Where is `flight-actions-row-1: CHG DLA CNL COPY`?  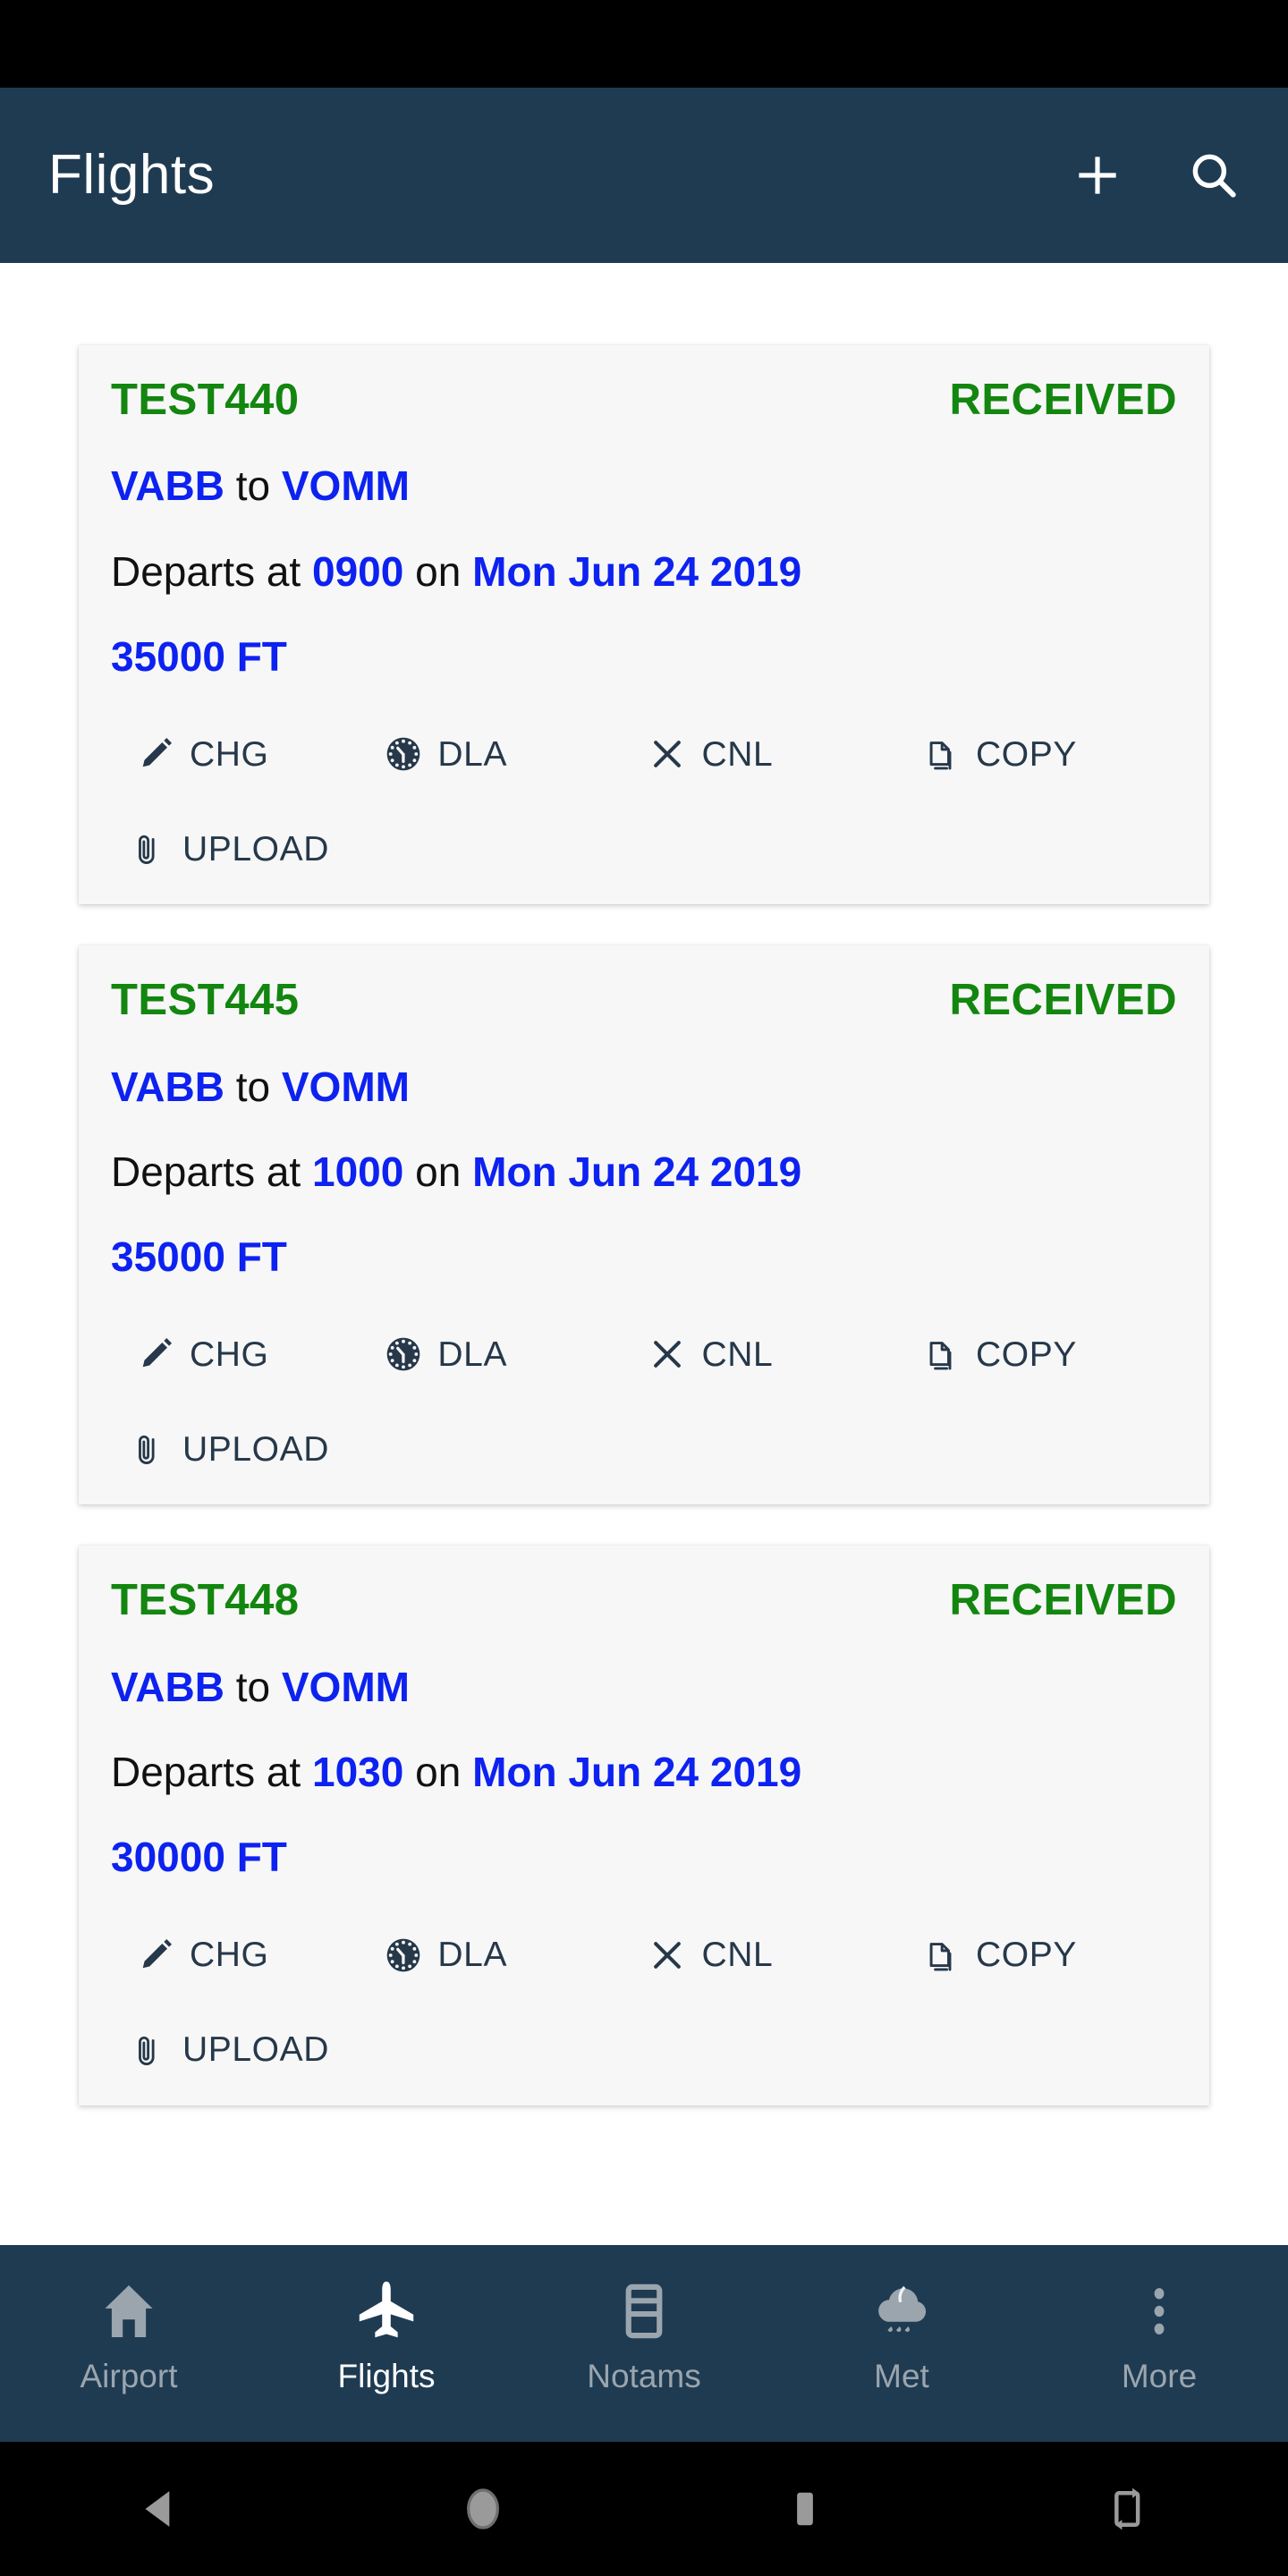 flight-actions-row-1: CHG DLA CNL COPY is located at coordinates (644, 1955).